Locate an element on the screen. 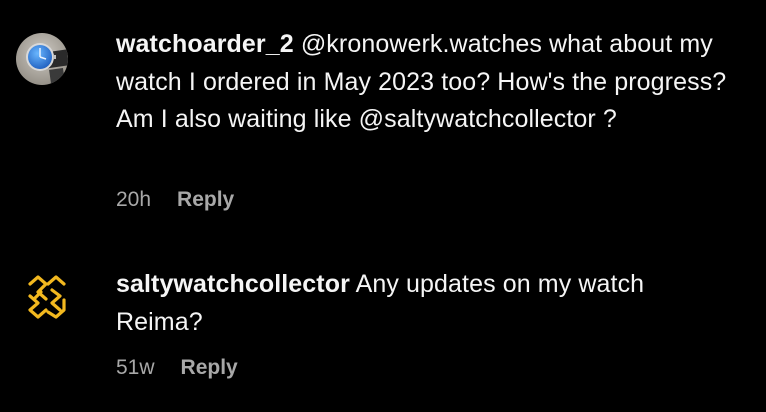  comment-timestamp: 51w is located at coordinates (135, 368).